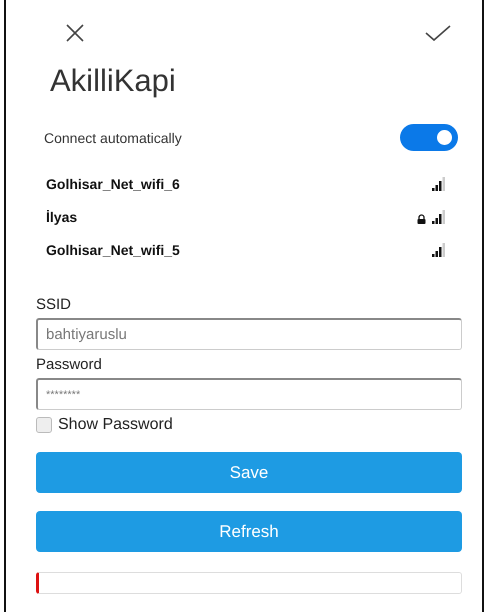  What do you see at coordinates (115, 425) in the screenshot?
I see `show-password-label: Show Password` at bounding box center [115, 425].